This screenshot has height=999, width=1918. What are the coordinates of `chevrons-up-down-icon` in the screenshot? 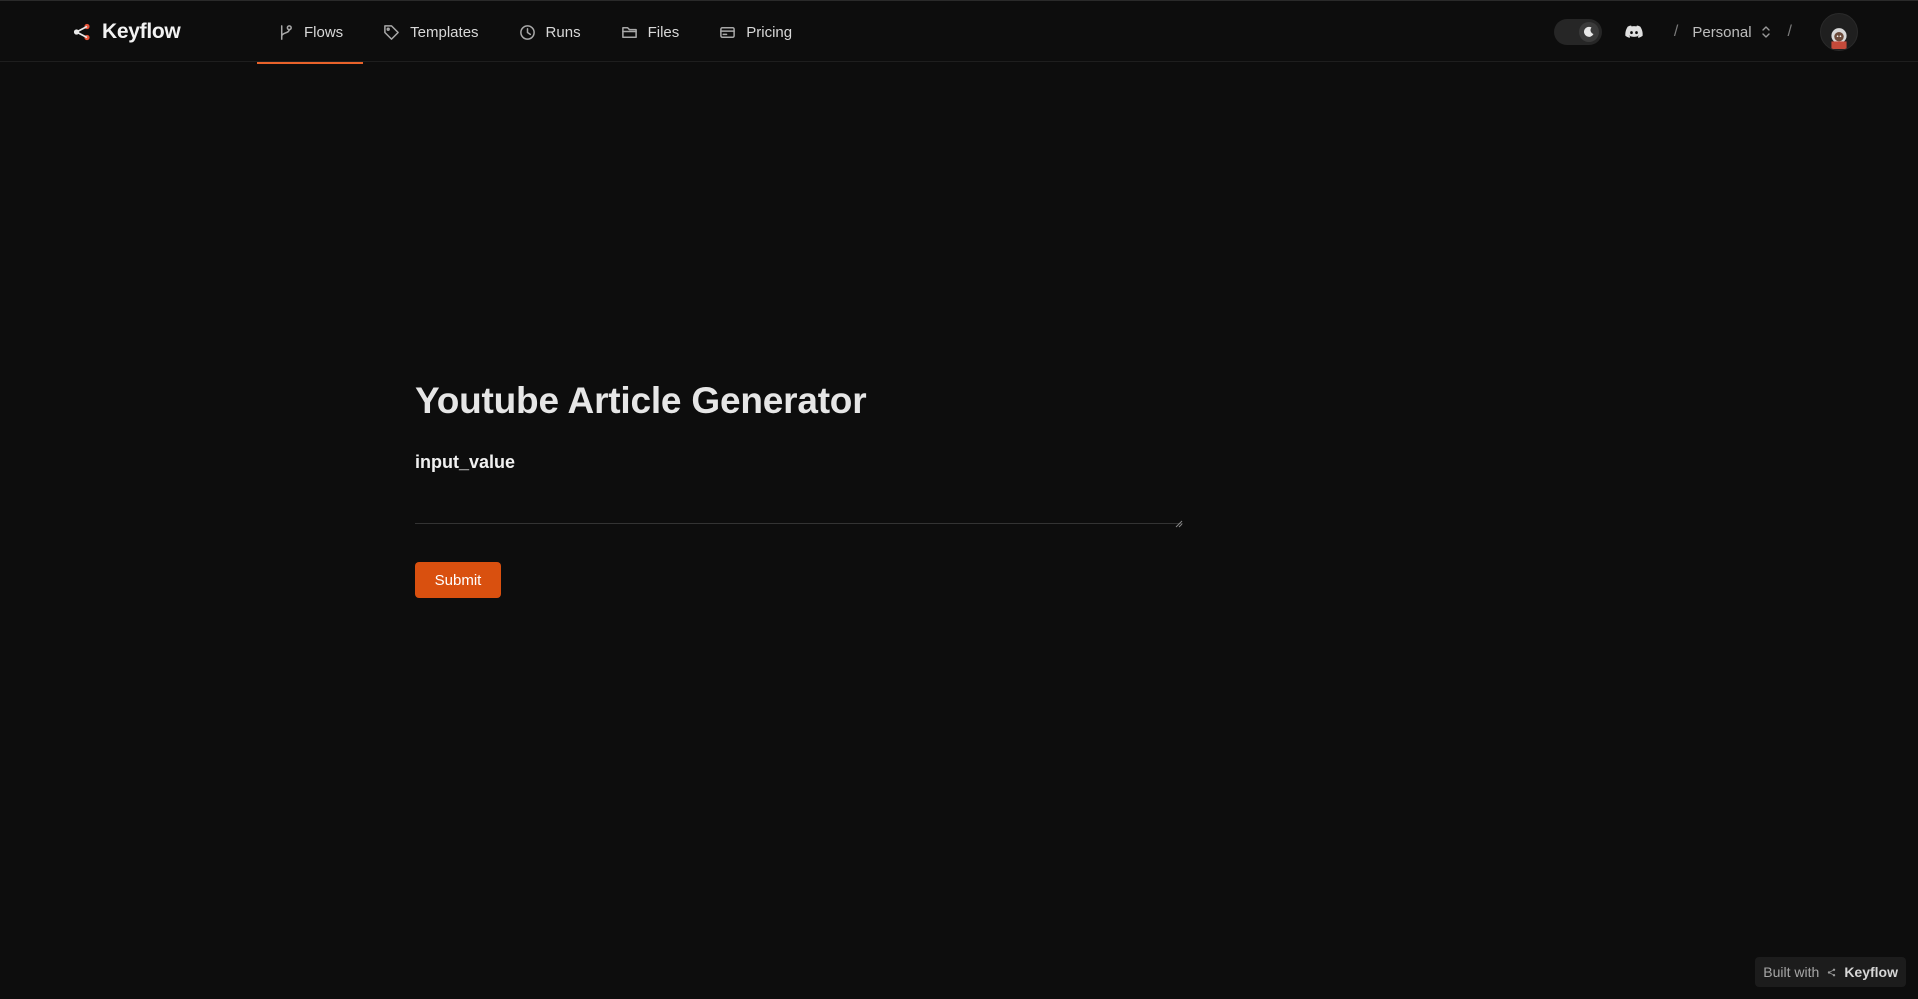 It's located at (1765, 32).